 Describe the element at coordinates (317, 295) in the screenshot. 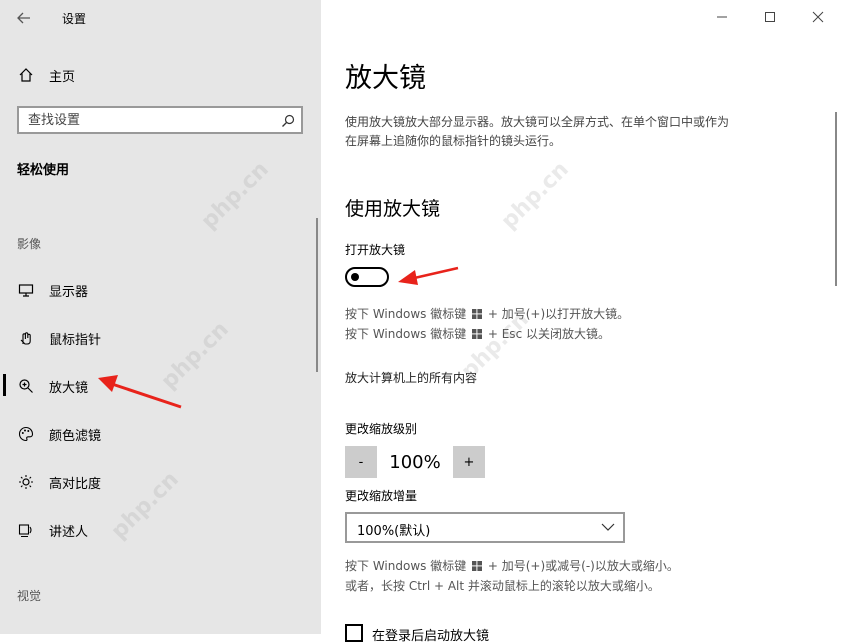

I see `sidebar-scrollbar` at that location.